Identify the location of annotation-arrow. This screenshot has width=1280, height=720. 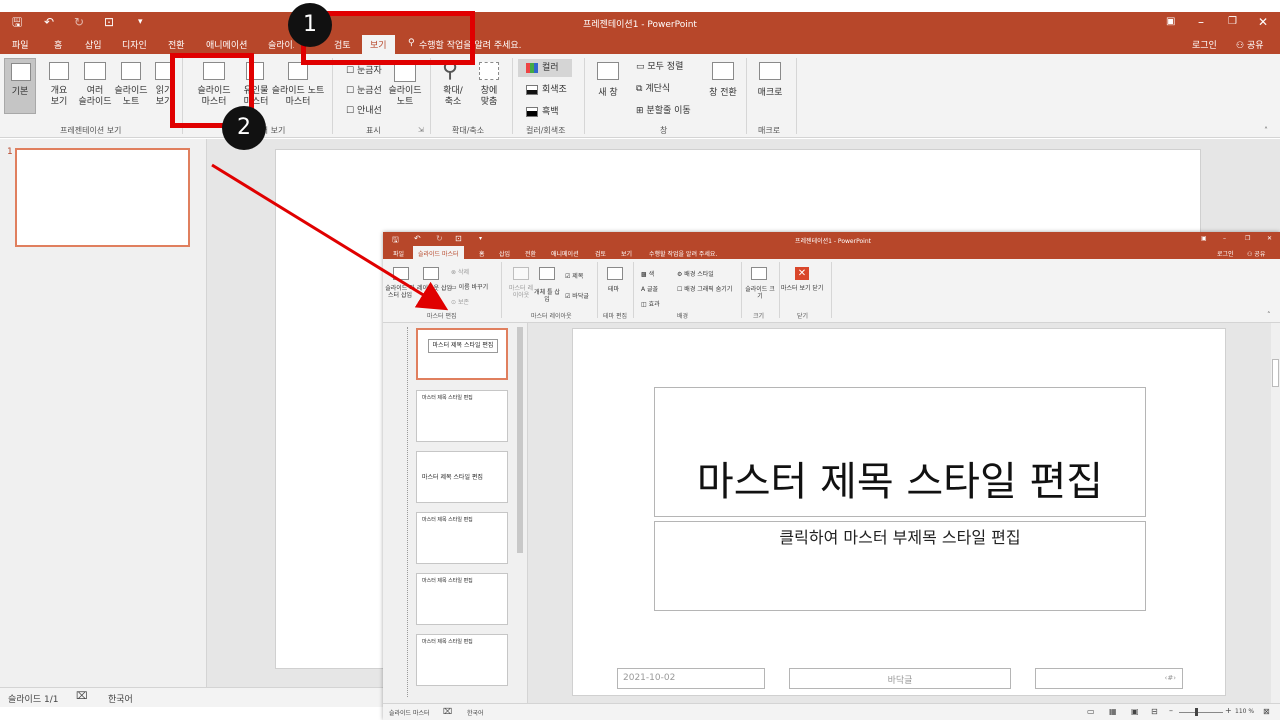
(330, 237).